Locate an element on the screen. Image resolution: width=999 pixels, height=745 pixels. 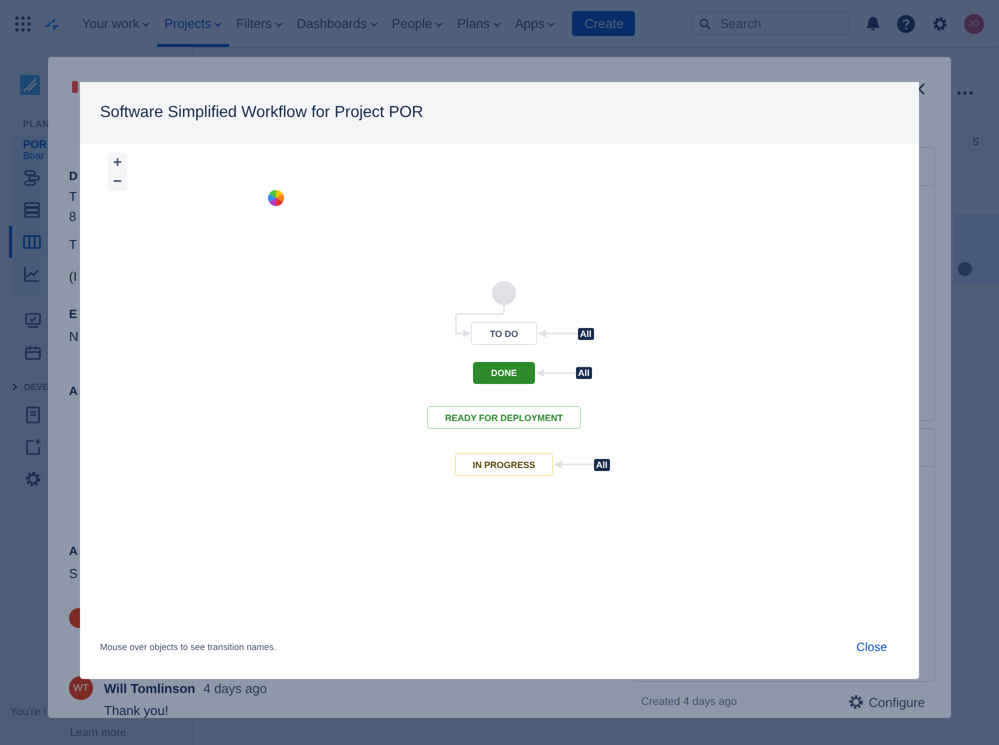
initial-transition-arrow is located at coordinates (480, 321).